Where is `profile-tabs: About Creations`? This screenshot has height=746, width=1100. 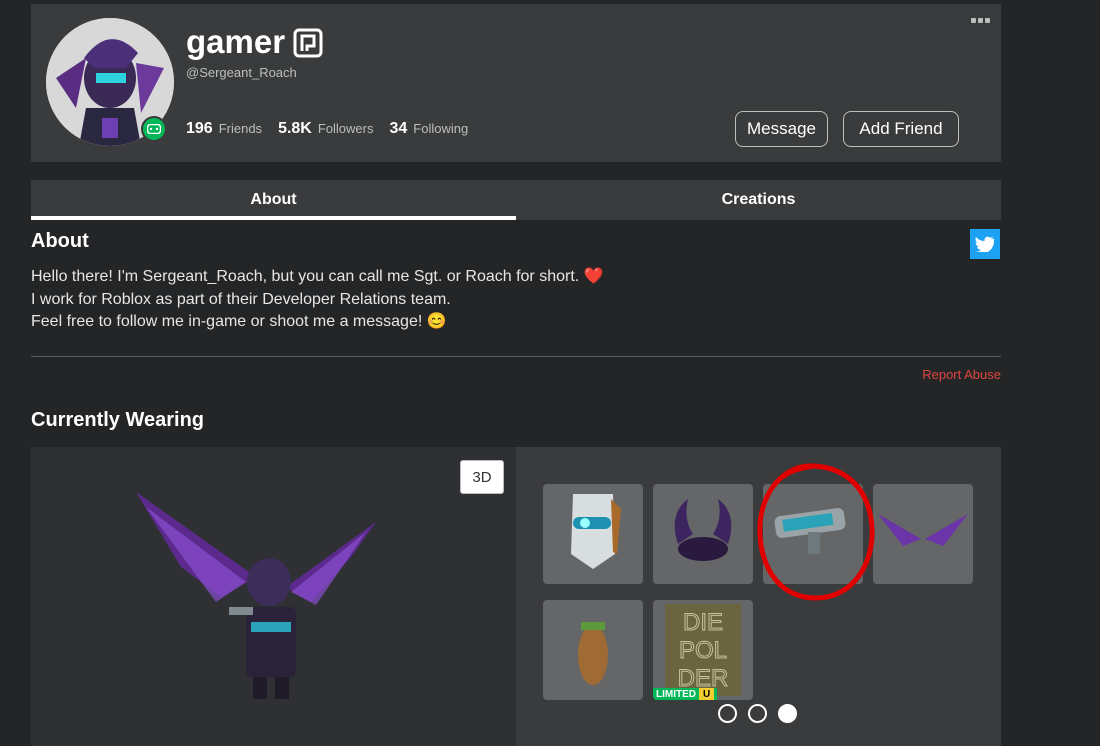
profile-tabs: About Creations is located at coordinates (516, 200).